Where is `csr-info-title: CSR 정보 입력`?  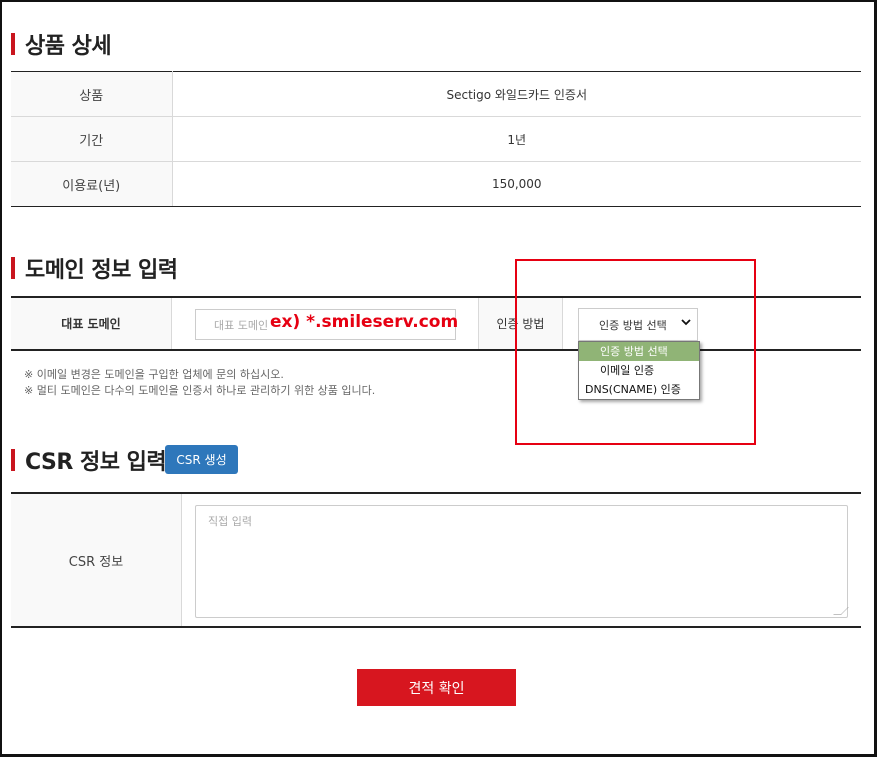 csr-info-title: CSR 정보 입력 is located at coordinates (96, 462).